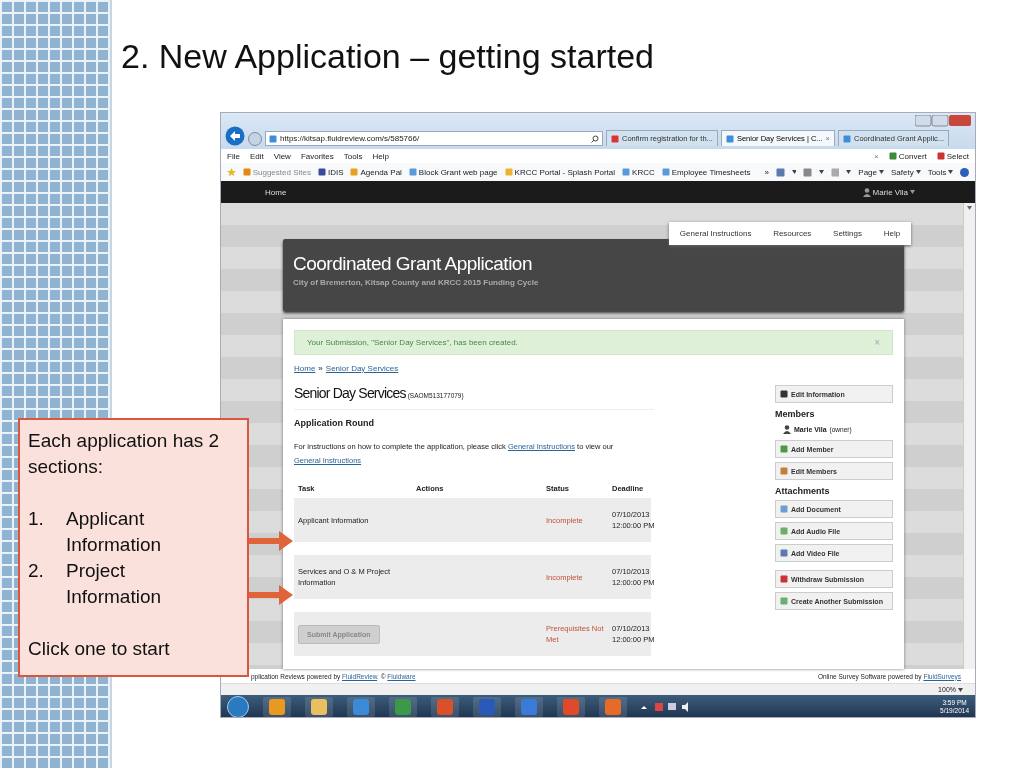 This screenshot has width=1024, height=768. Describe the element at coordinates (595, 138) in the screenshot. I see `search-icon` at that location.